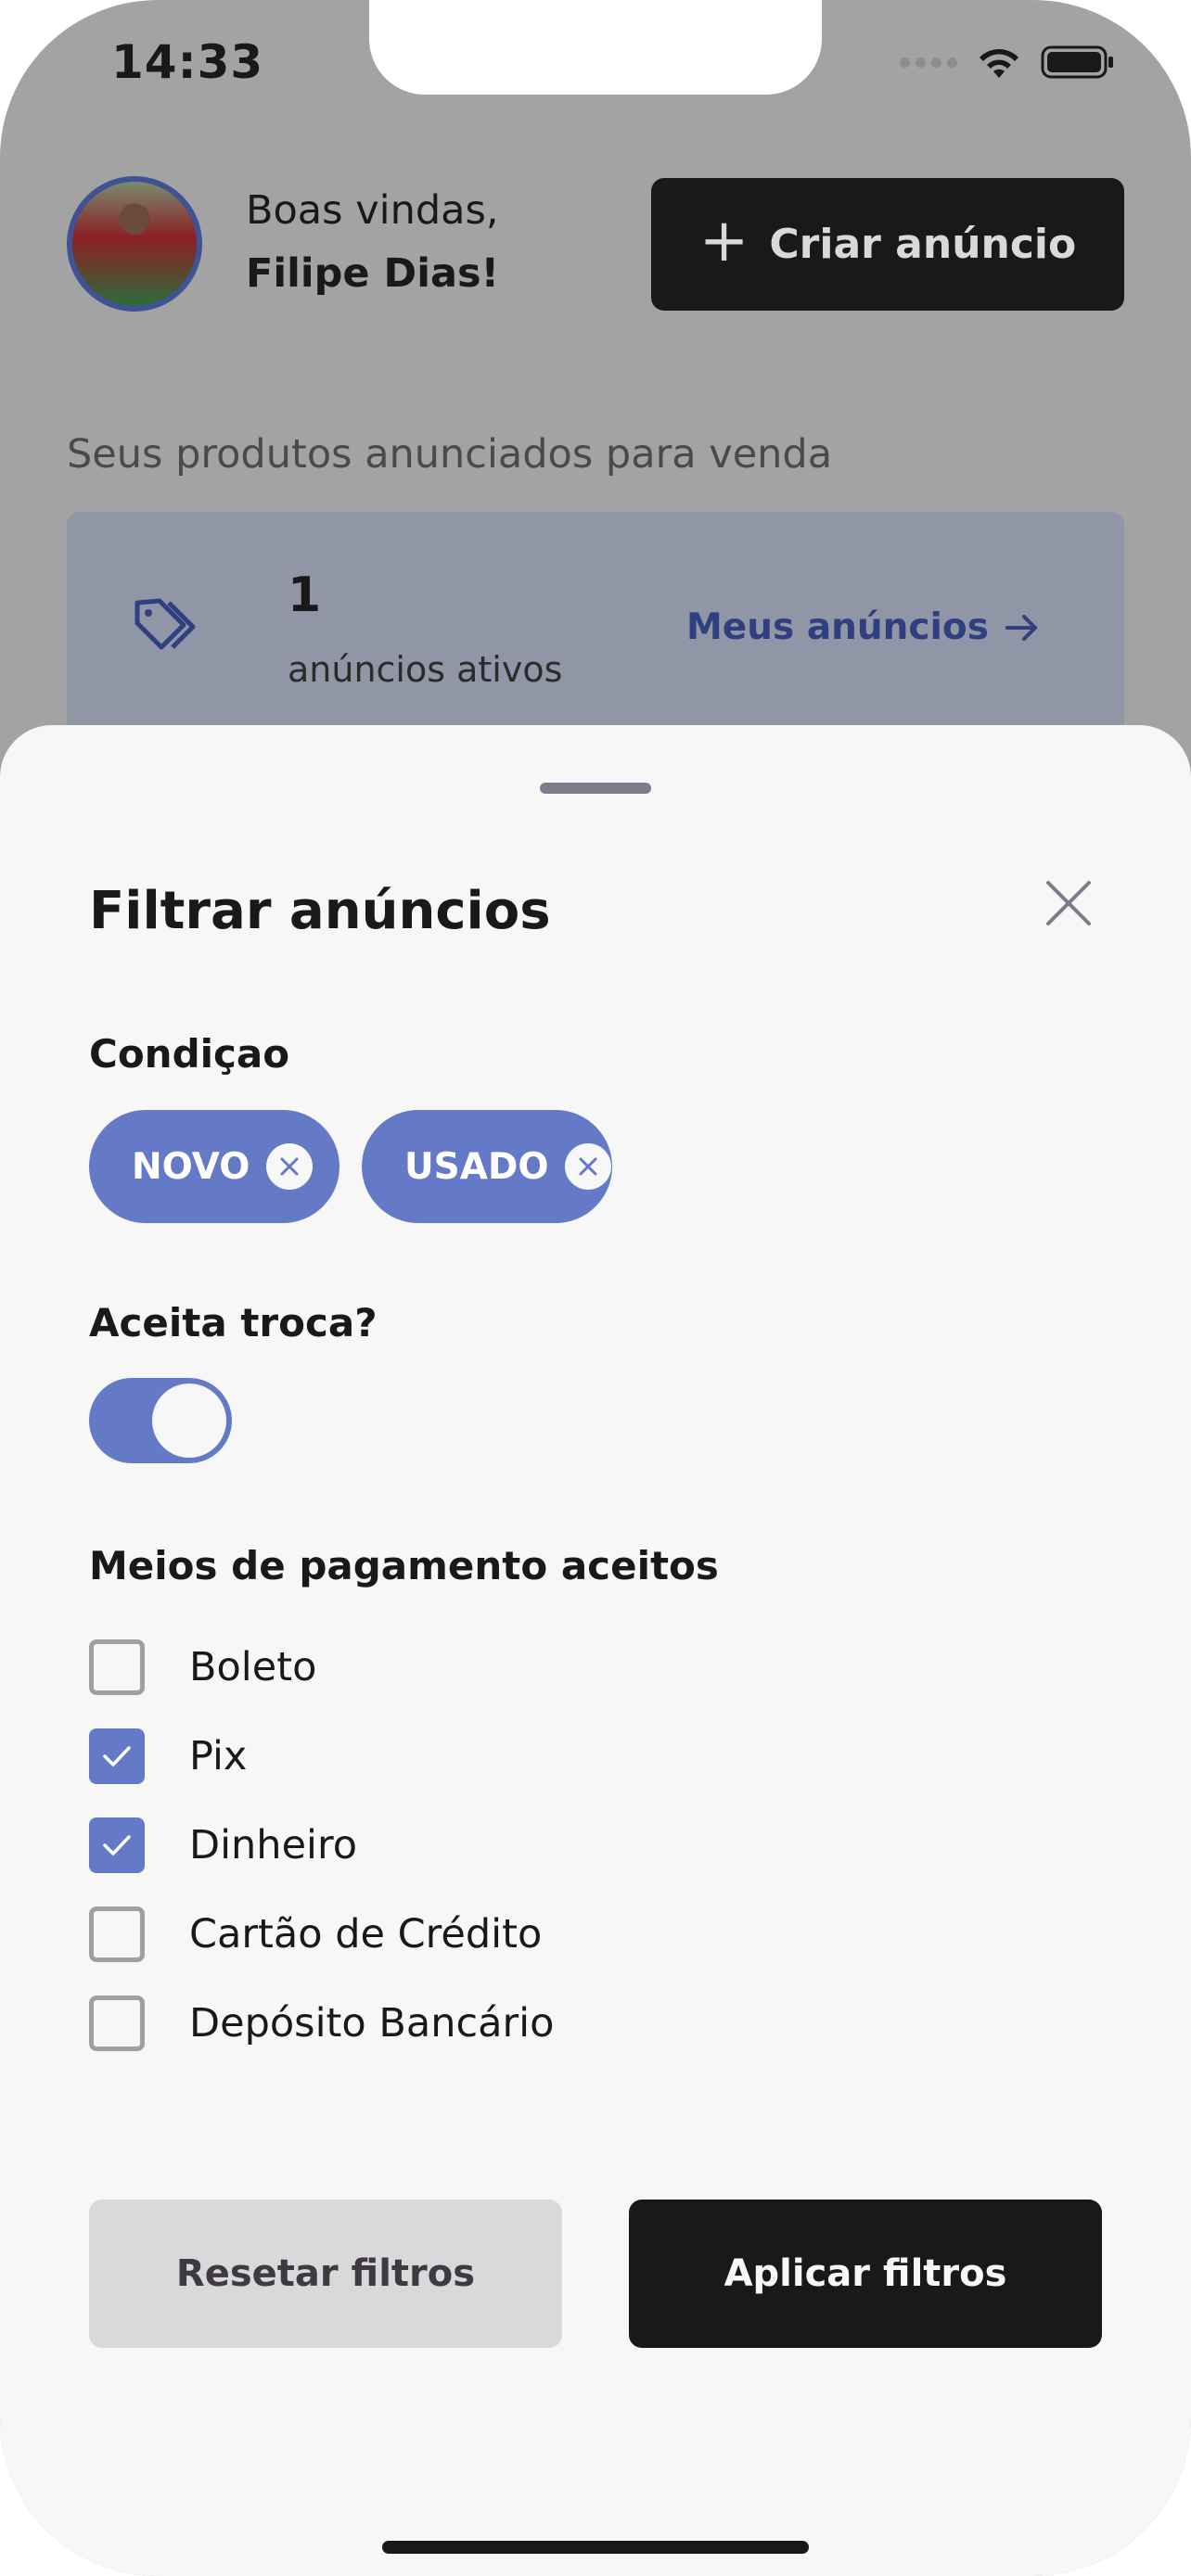  I want to click on payment-option-label: Dinheiro, so click(273, 1845).